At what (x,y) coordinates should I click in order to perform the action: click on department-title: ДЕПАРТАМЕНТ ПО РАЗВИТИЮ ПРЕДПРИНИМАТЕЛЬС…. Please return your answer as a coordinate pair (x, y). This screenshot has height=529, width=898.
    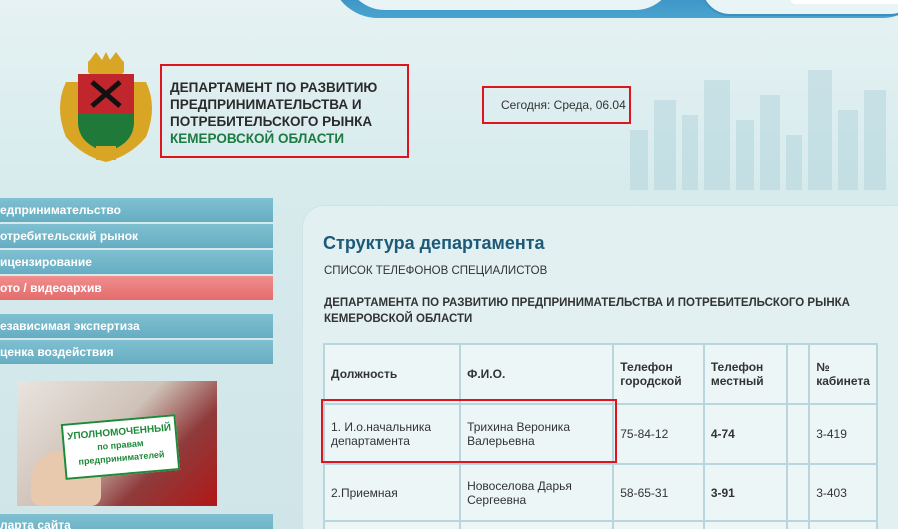
    Looking at the image, I should click on (284, 111).